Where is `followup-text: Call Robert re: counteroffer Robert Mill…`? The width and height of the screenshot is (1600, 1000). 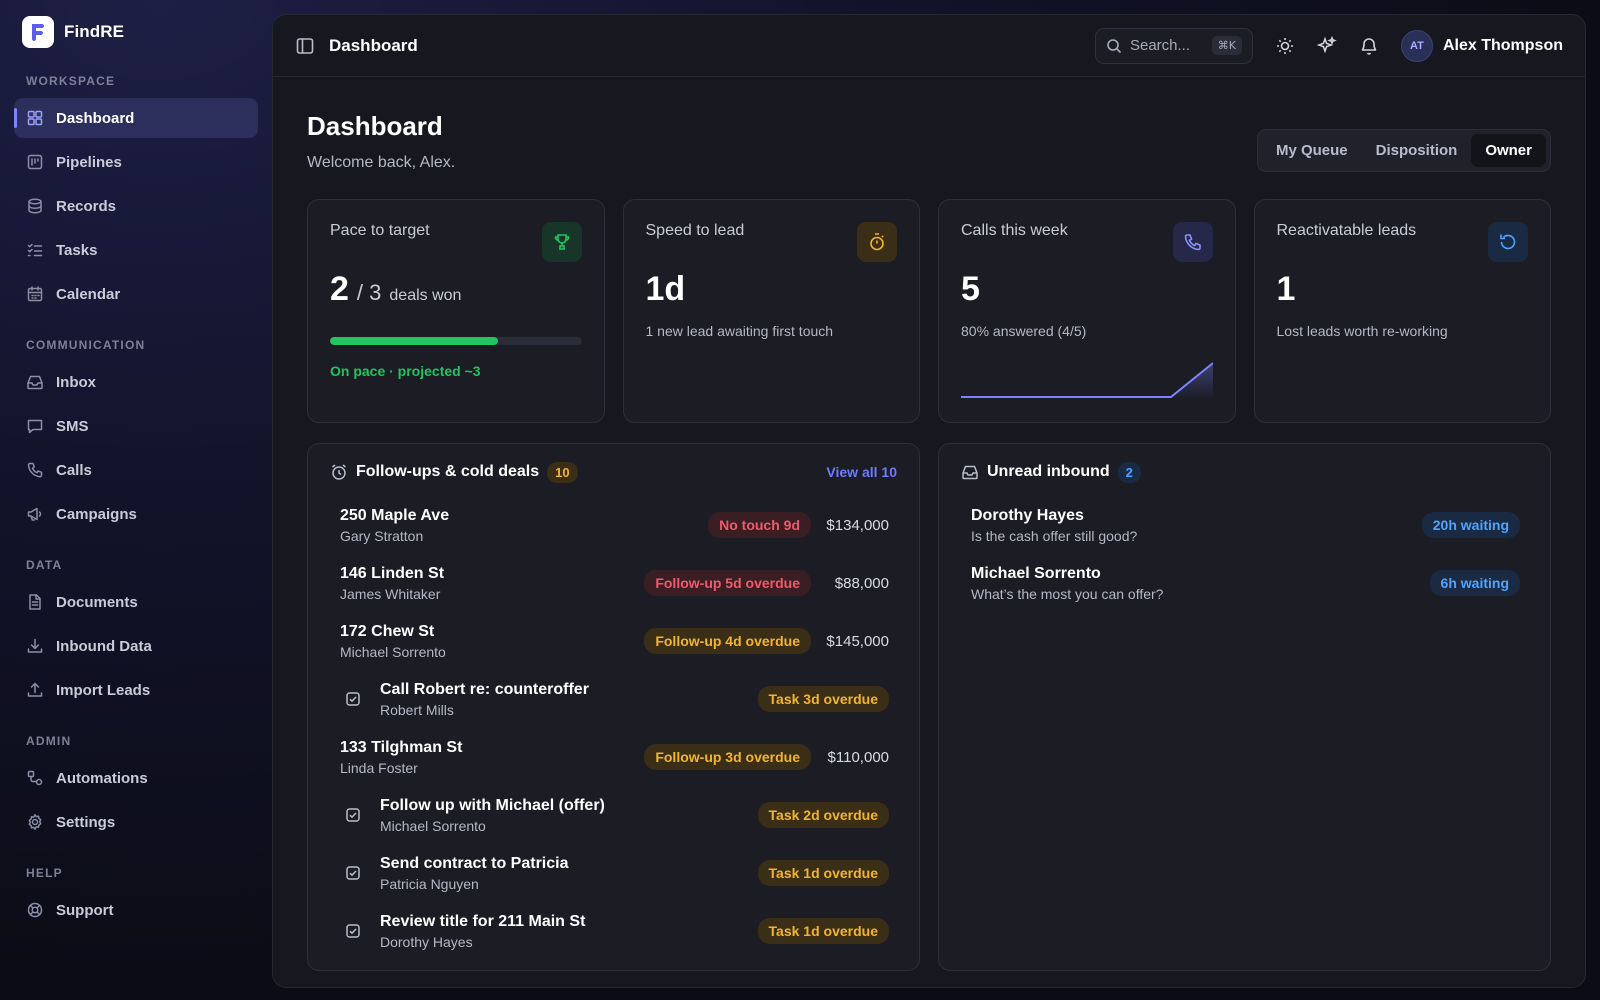 followup-text: Call Robert re: counteroffer Robert Mill… is located at coordinates (569, 699).